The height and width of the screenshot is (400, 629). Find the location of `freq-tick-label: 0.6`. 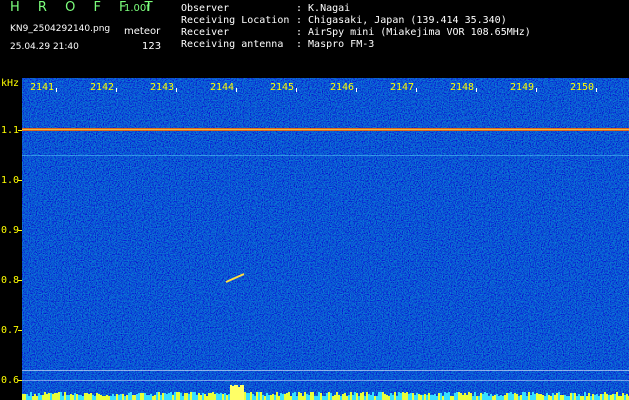

freq-tick-label: 0.6 is located at coordinates (10, 380).